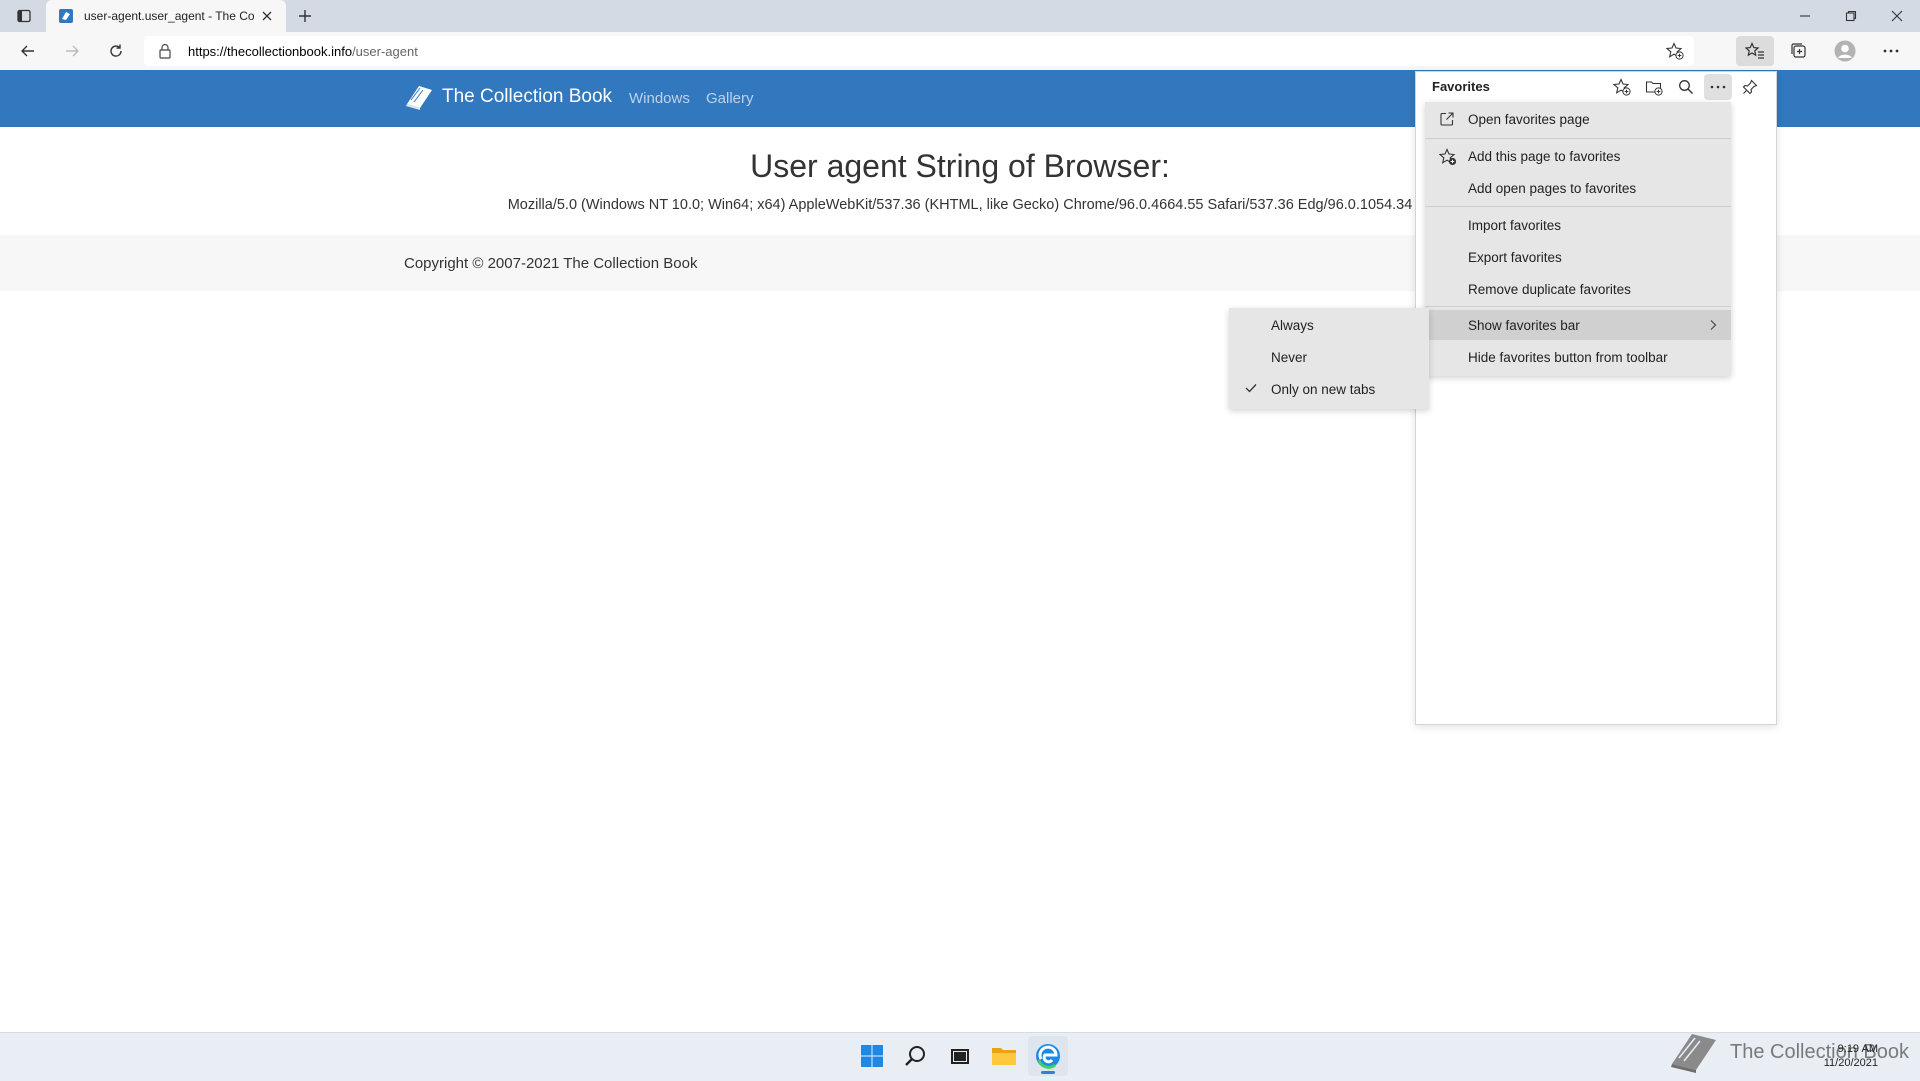  I want to click on pin-favorites-button, so click(1750, 87).